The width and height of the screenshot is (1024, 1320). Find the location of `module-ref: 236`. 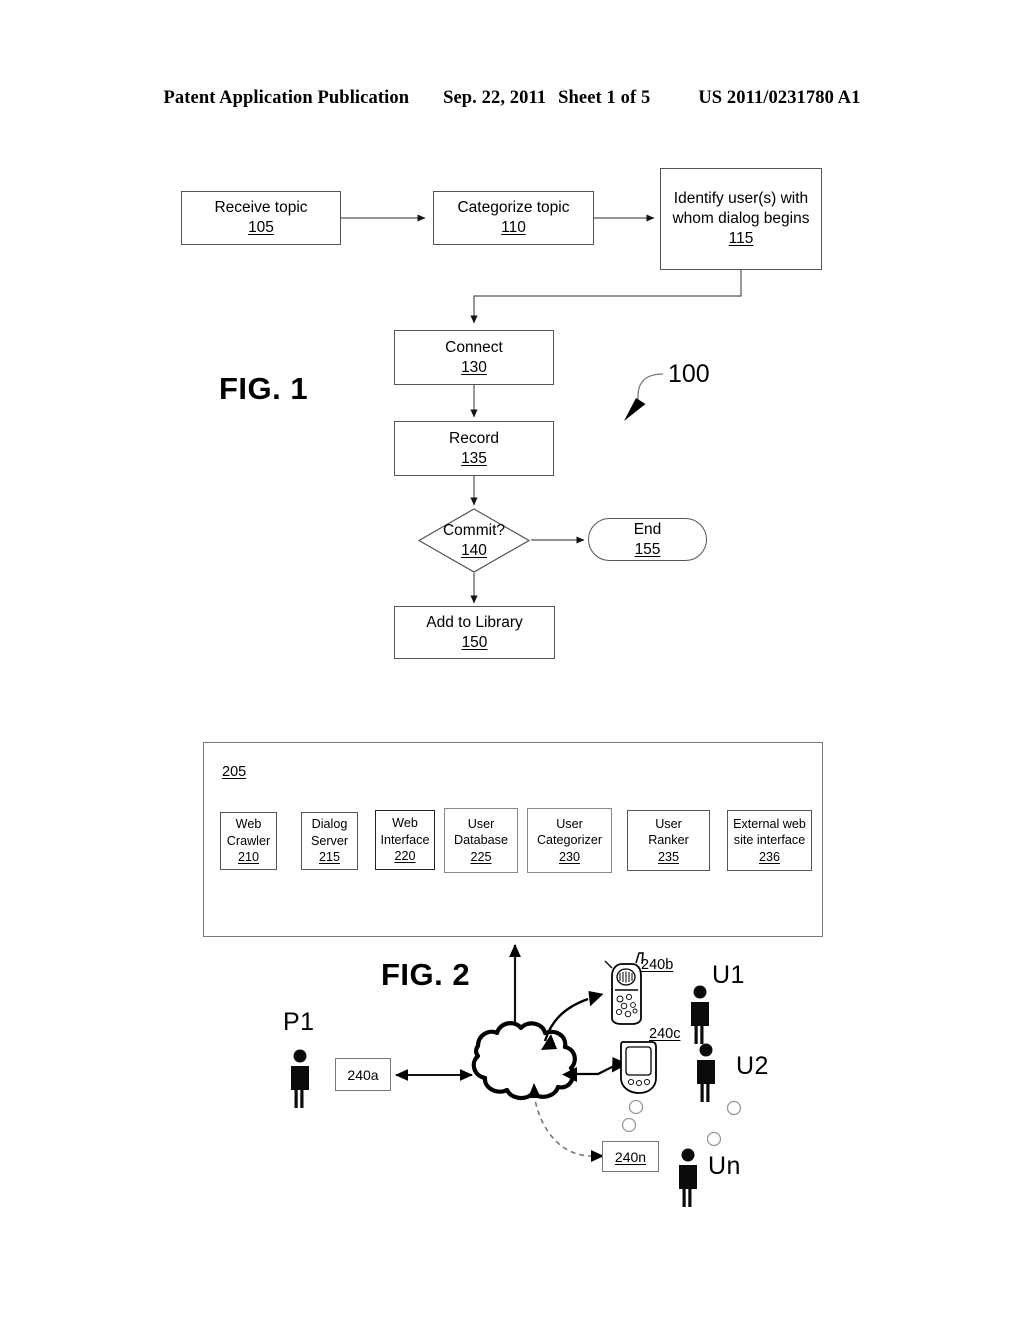

module-ref: 236 is located at coordinates (769, 856).